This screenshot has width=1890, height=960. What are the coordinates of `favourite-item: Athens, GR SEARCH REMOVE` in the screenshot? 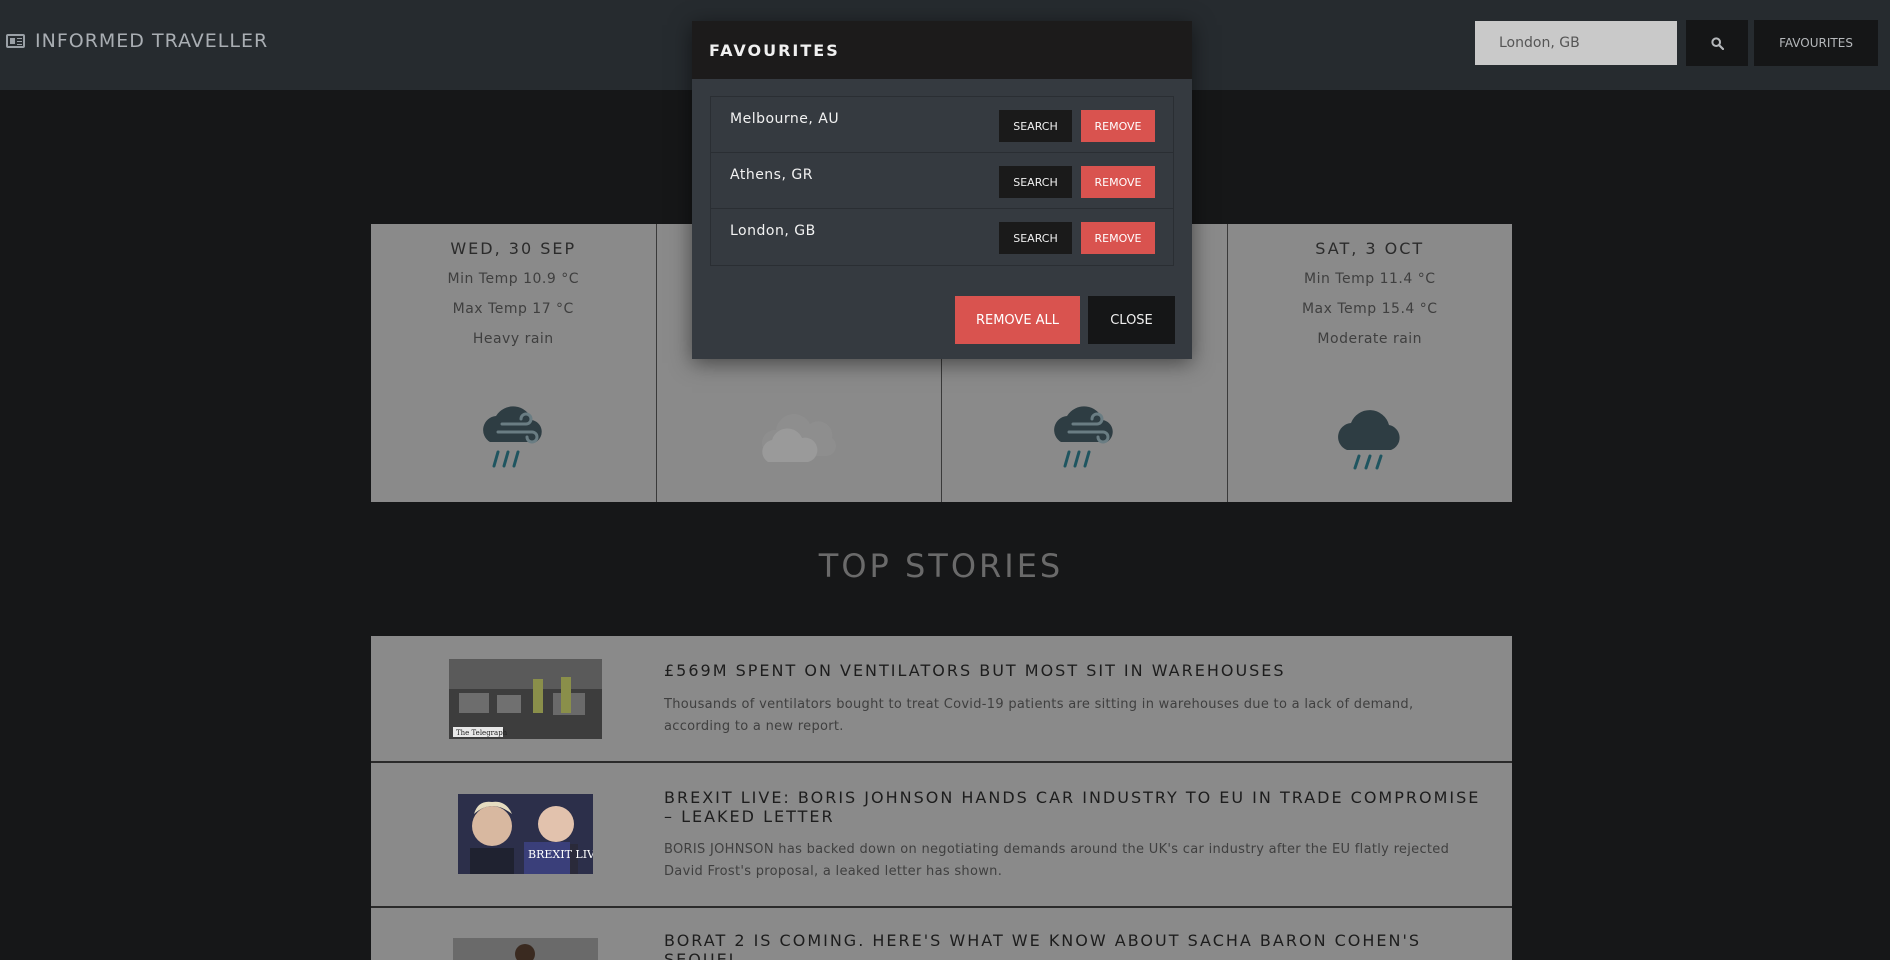 It's located at (942, 181).